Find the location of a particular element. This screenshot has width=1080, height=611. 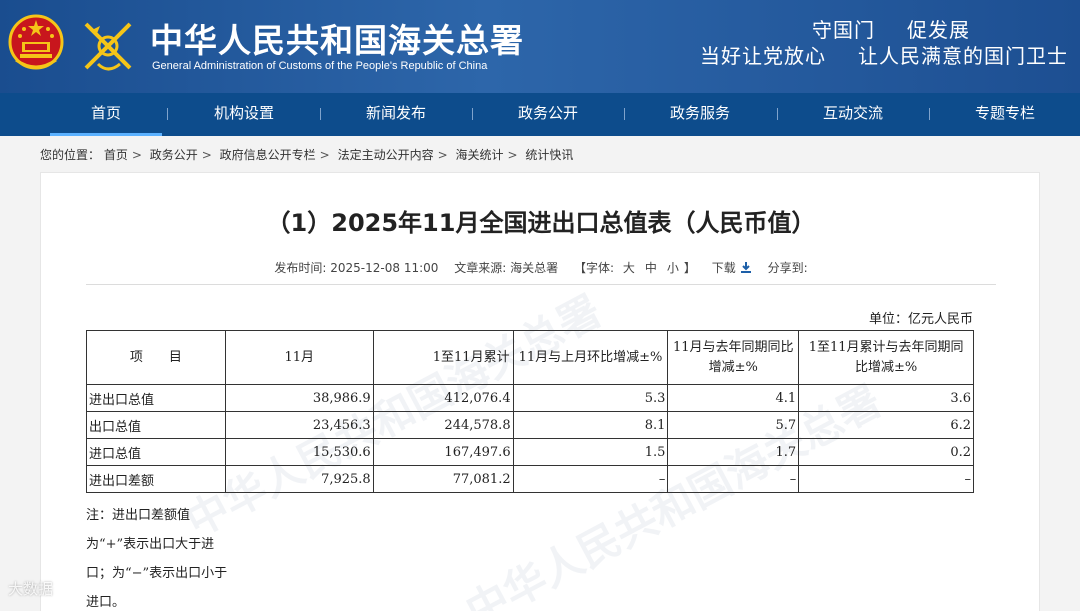

breadcrumb-link-home: 首页 is located at coordinates (116, 155).